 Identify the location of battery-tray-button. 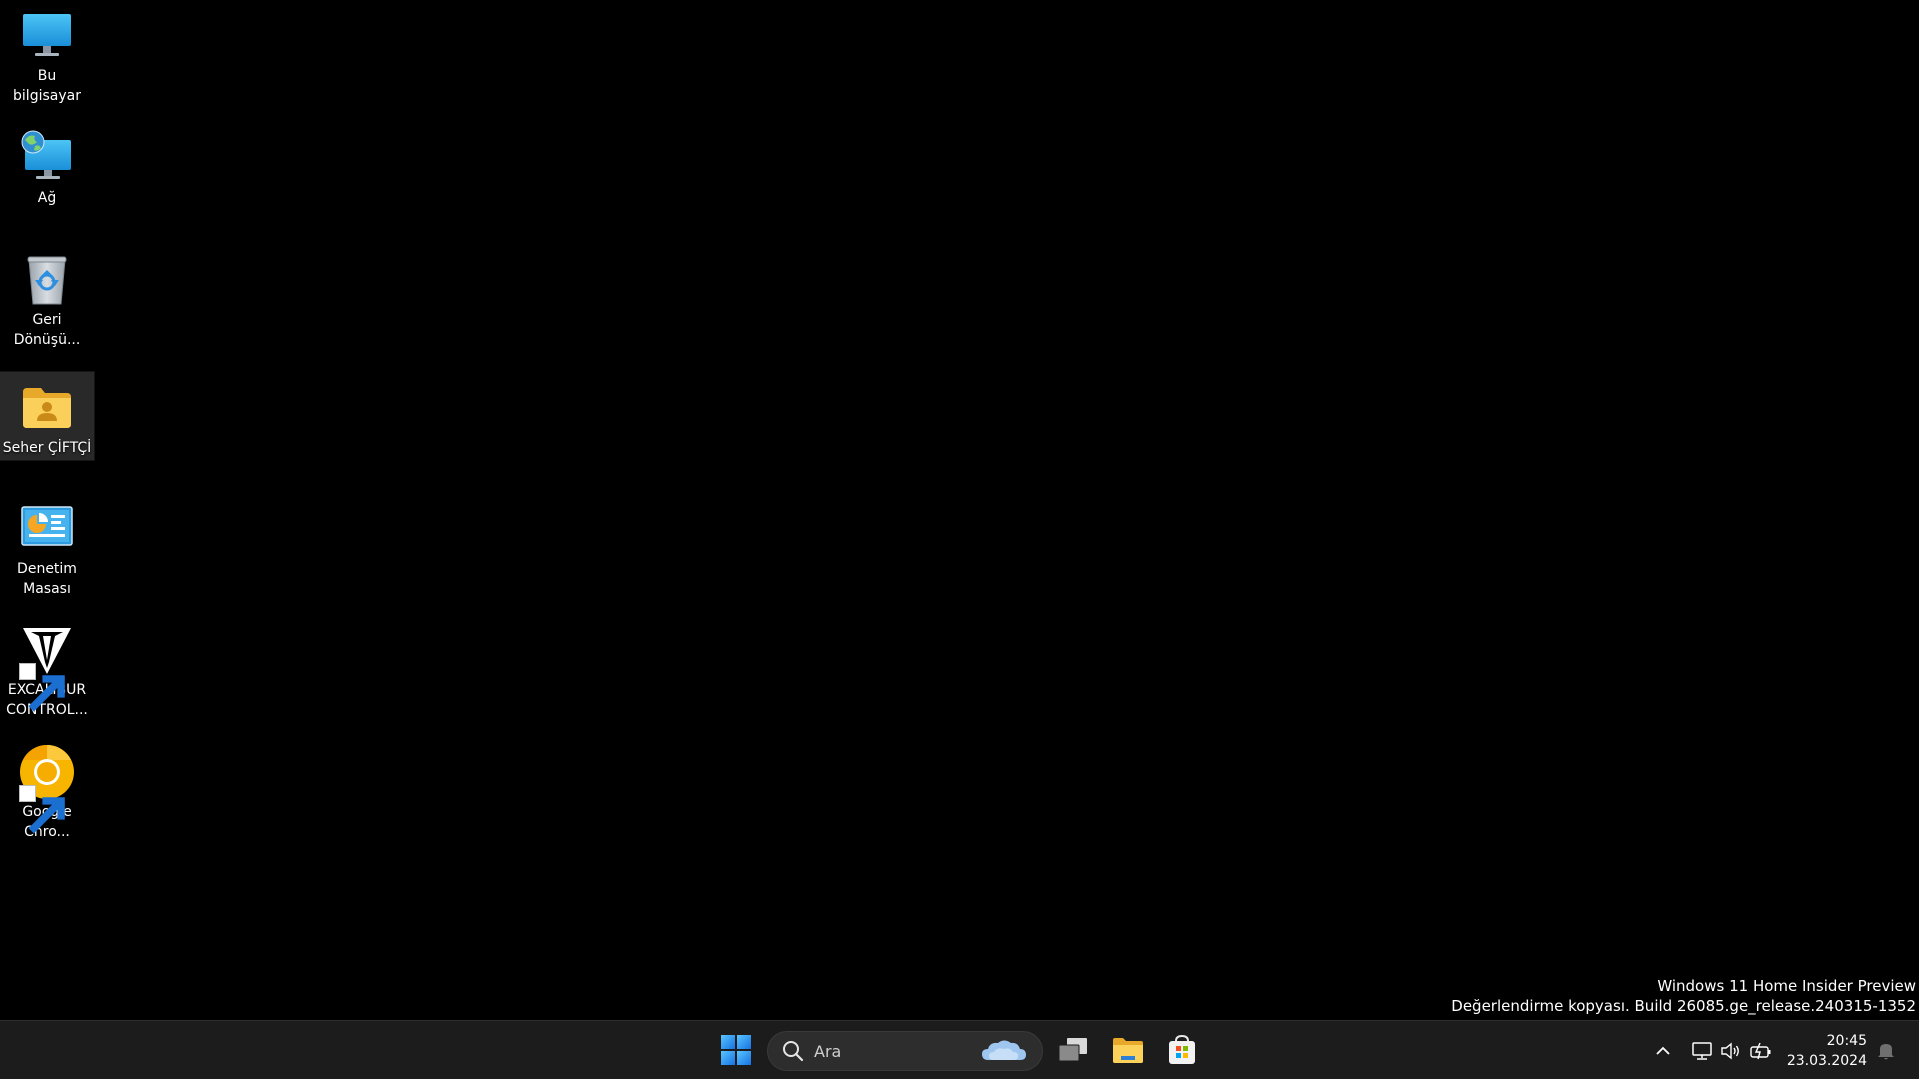
(1761, 1051).